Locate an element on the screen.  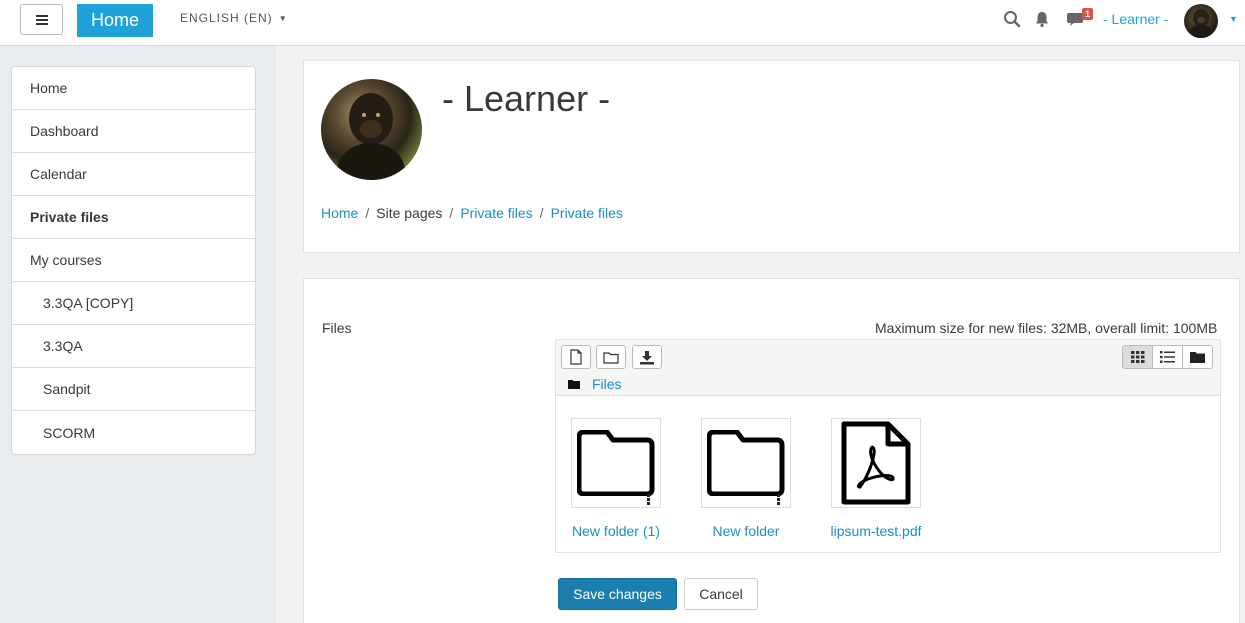
download-icon is located at coordinates (647, 357).